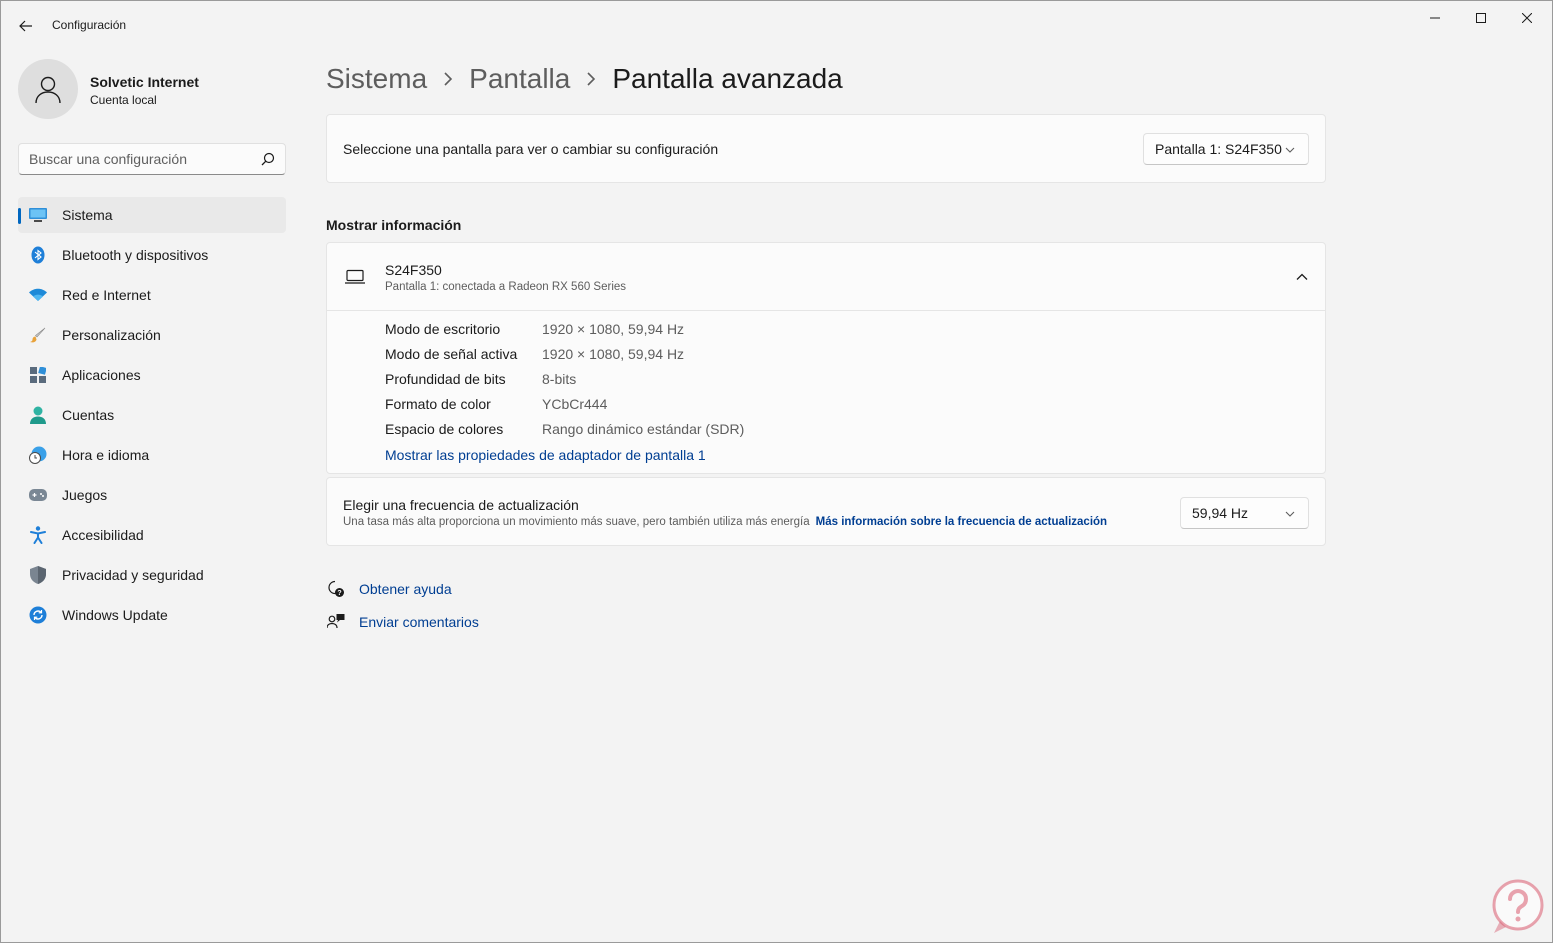 The width and height of the screenshot is (1553, 943). Describe the element at coordinates (87, 215) in the screenshot. I see `sidebar-item-label: Sistema` at that location.